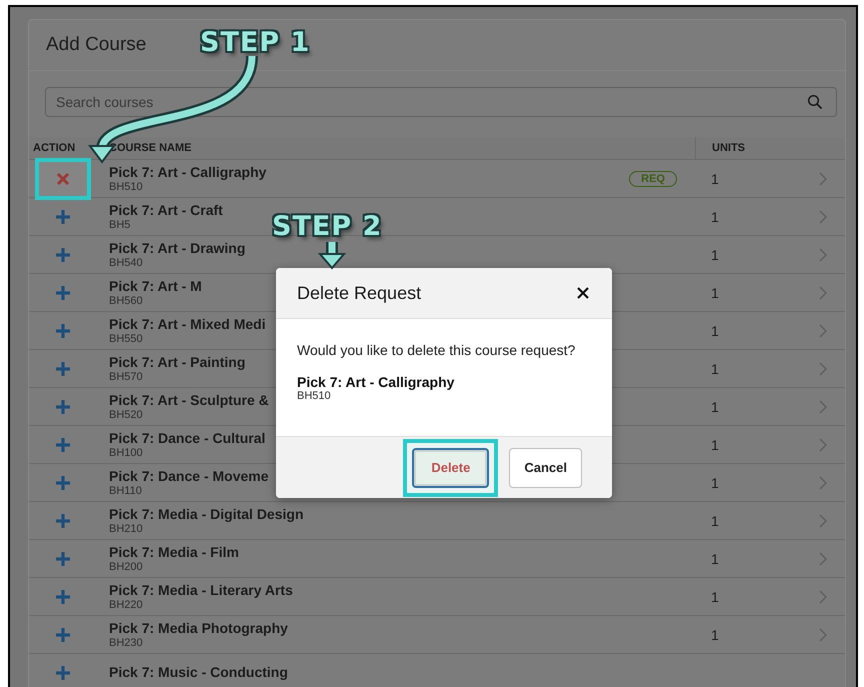 This screenshot has width=864, height=687. What do you see at coordinates (126, 605) in the screenshot?
I see `course-code: BH220` at bounding box center [126, 605].